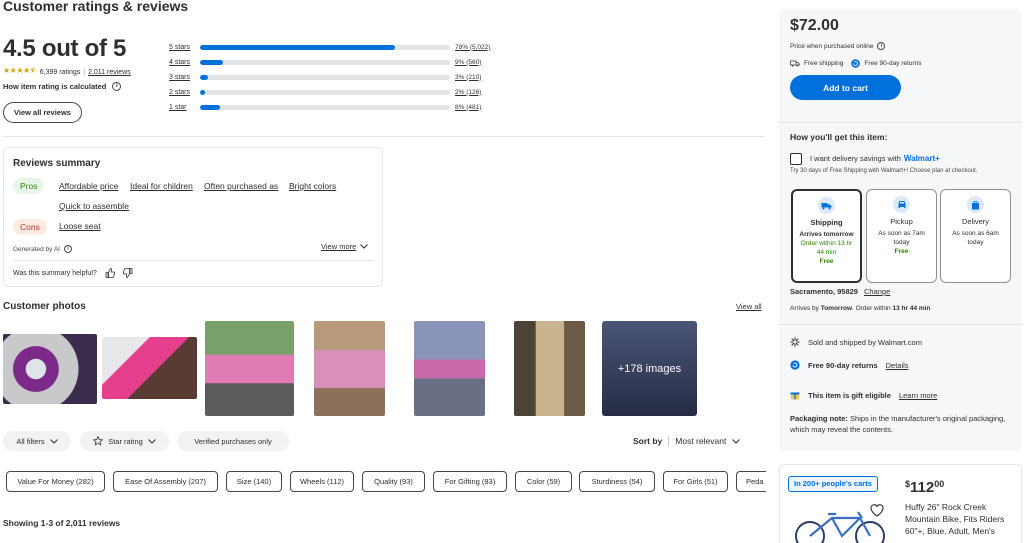 This screenshot has height=543, width=1024. What do you see at coordinates (30, 441) in the screenshot?
I see `all-filters-label: All filters` at bounding box center [30, 441].